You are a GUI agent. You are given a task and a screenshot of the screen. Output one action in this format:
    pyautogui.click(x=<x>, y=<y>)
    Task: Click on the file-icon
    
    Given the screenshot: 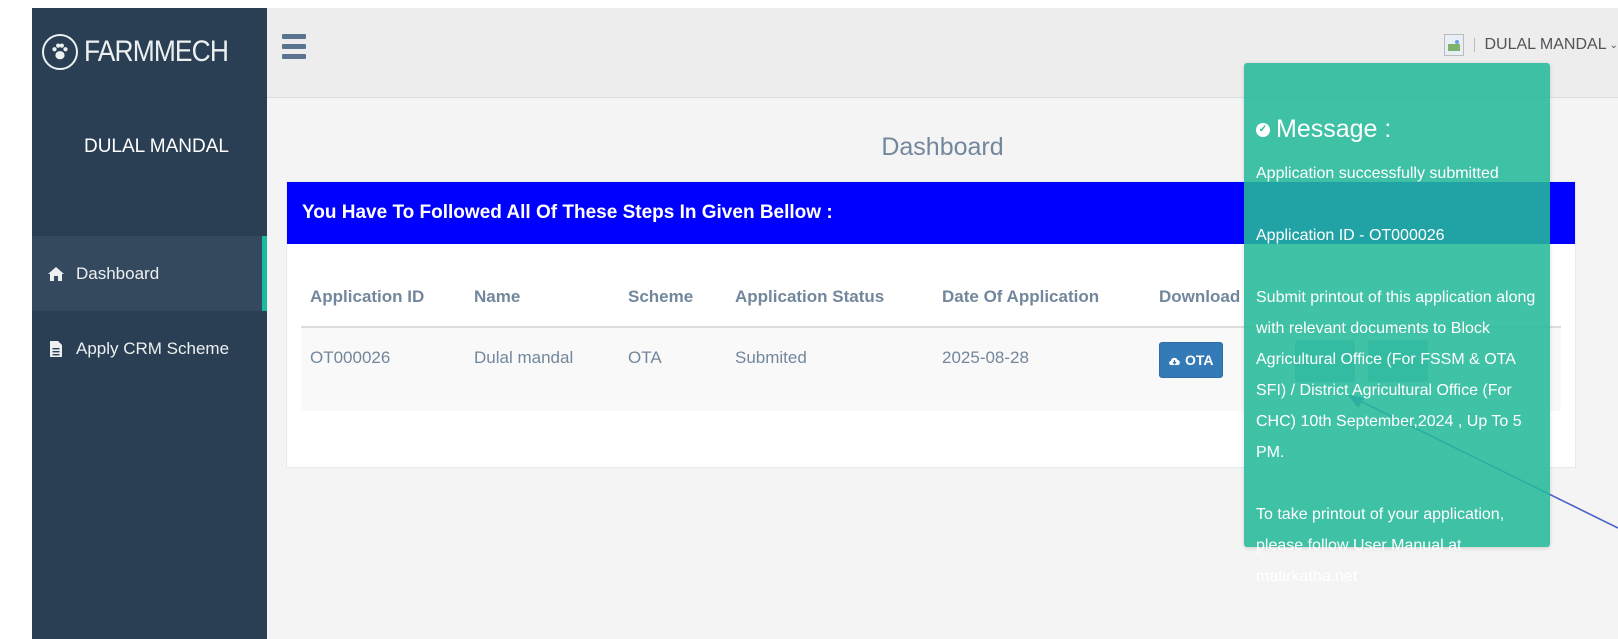 What is the action you would take?
    pyautogui.click(x=56, y=349)
    